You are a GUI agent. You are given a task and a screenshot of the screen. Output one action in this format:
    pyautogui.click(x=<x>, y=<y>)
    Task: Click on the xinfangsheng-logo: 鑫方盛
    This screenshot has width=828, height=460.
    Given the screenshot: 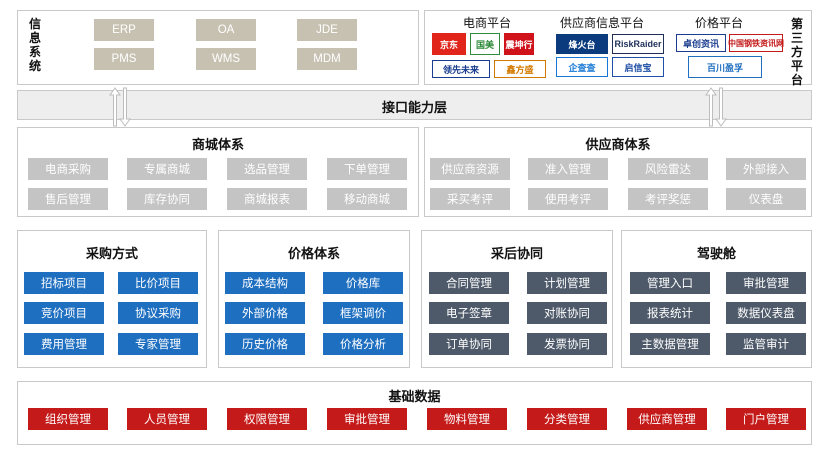 What is the action you would take?
    pyautogui.click(x=520, y=69)
    